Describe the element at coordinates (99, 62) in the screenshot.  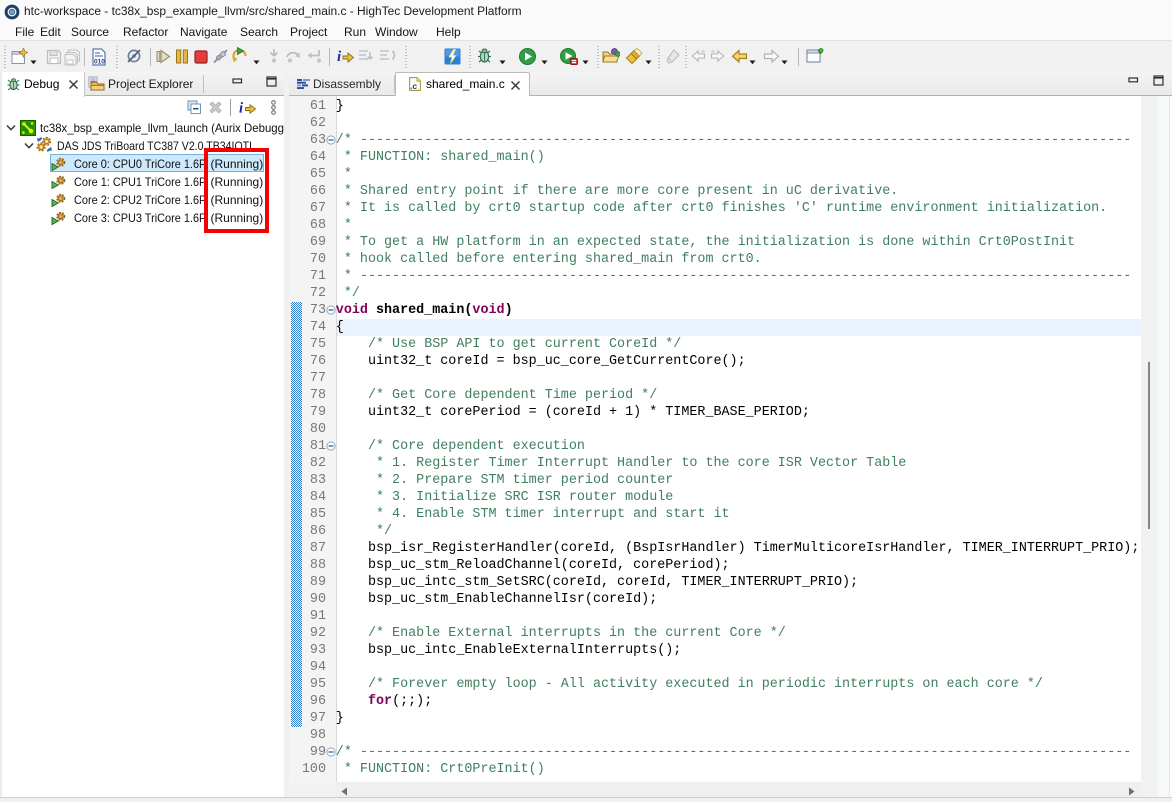
I see `svg-text: 010` at that location.